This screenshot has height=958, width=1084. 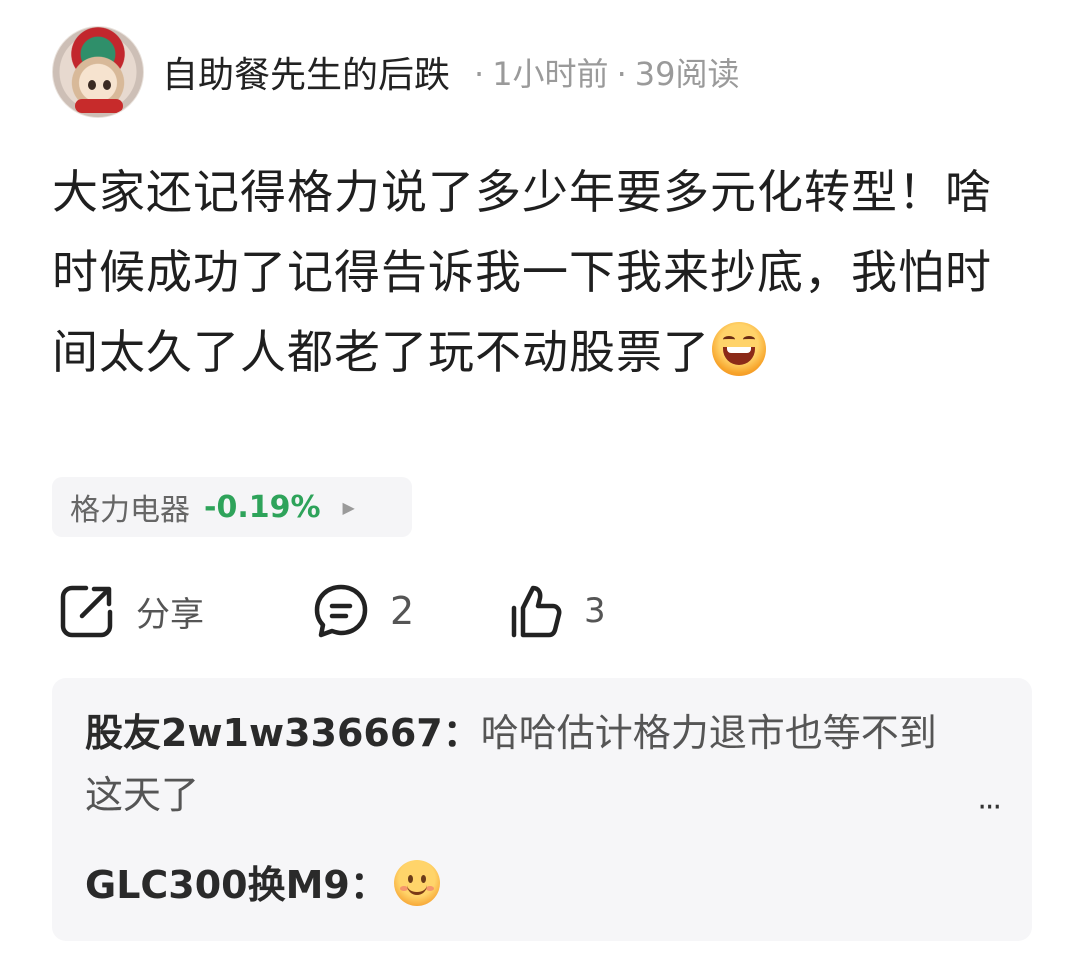 What do you see at coordinates (416, 883) in the screenshot?
I see `smiling-emoji-icon` at bounding box center [416, 883].